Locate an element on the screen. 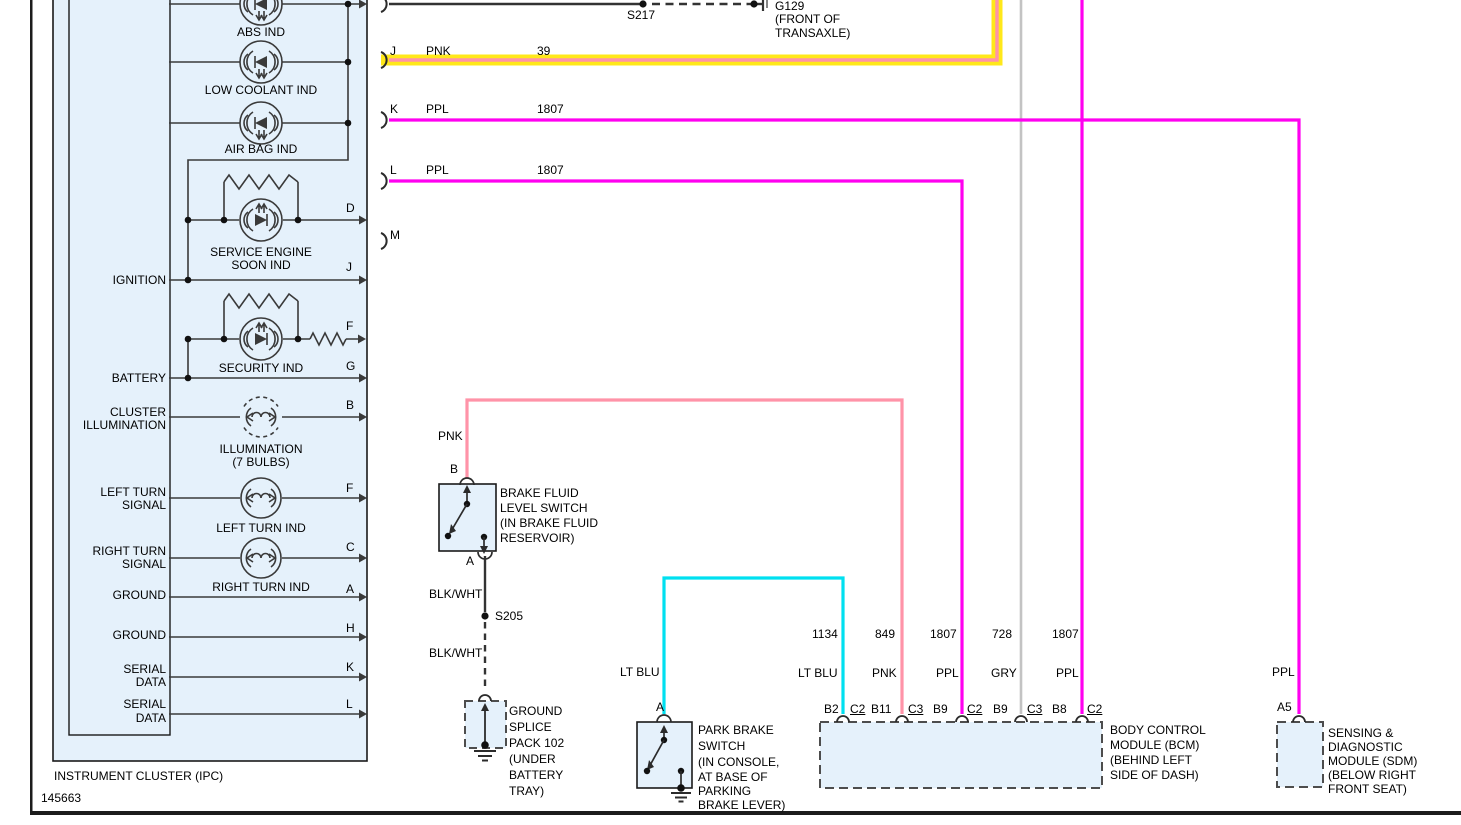 The width and height of the screenshot is (1461, 825). gsp-name-3: PACK 102 is located at coordinates (537, 743).